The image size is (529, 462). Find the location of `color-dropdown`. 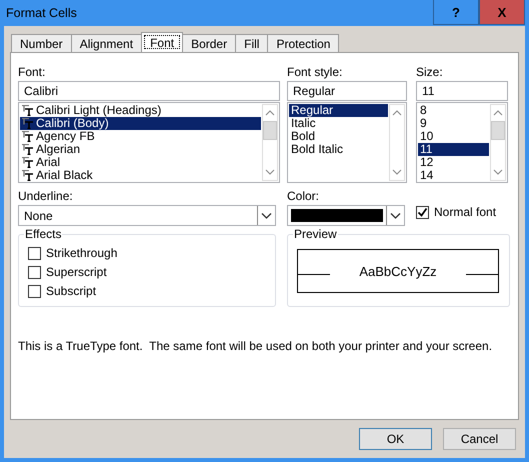

color-dropdown is located at coordinates (346, 215).